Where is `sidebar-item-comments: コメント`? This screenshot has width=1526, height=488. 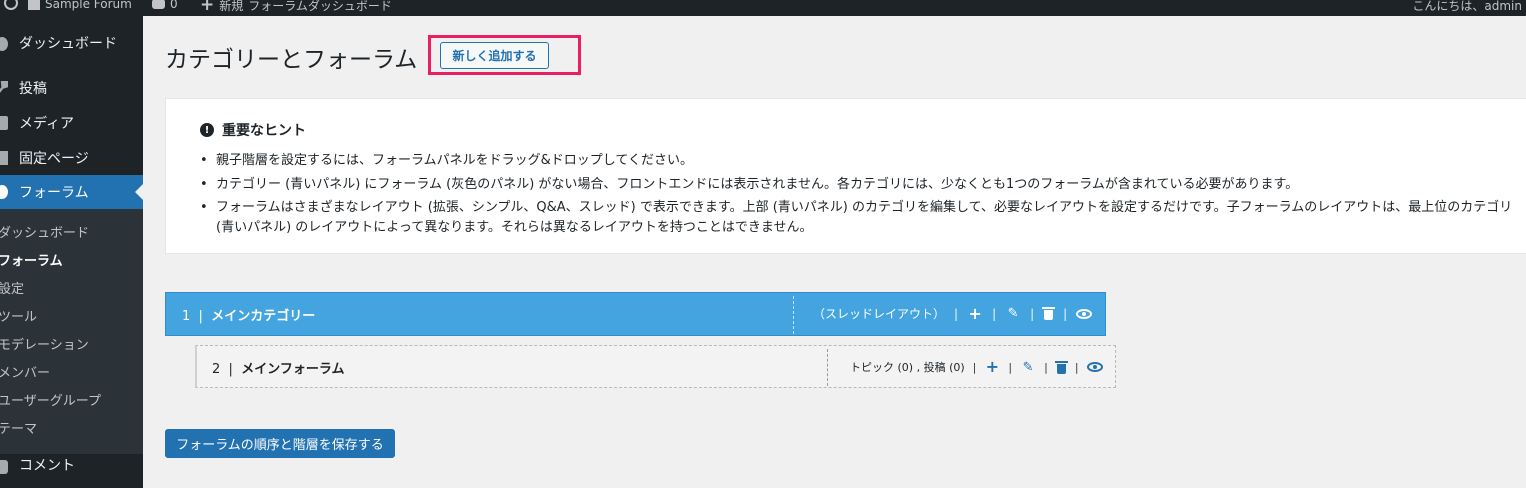 sidebar-item-comments: コメント is located at coordinates (71, 465).